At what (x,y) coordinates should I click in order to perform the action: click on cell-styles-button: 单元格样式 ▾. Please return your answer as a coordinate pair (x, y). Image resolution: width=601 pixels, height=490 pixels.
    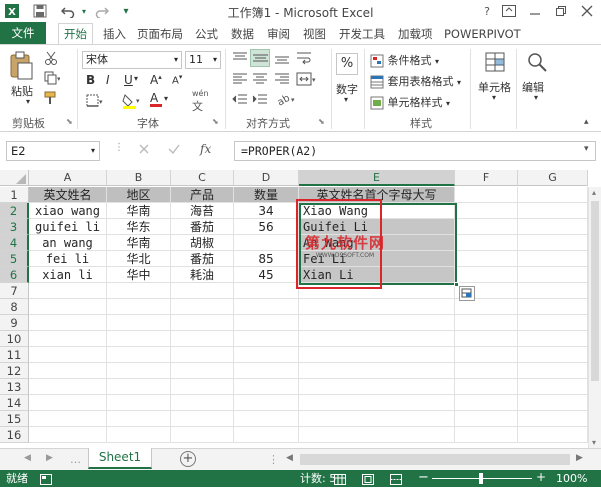
    Looking at the image, I should click on (410, 102).